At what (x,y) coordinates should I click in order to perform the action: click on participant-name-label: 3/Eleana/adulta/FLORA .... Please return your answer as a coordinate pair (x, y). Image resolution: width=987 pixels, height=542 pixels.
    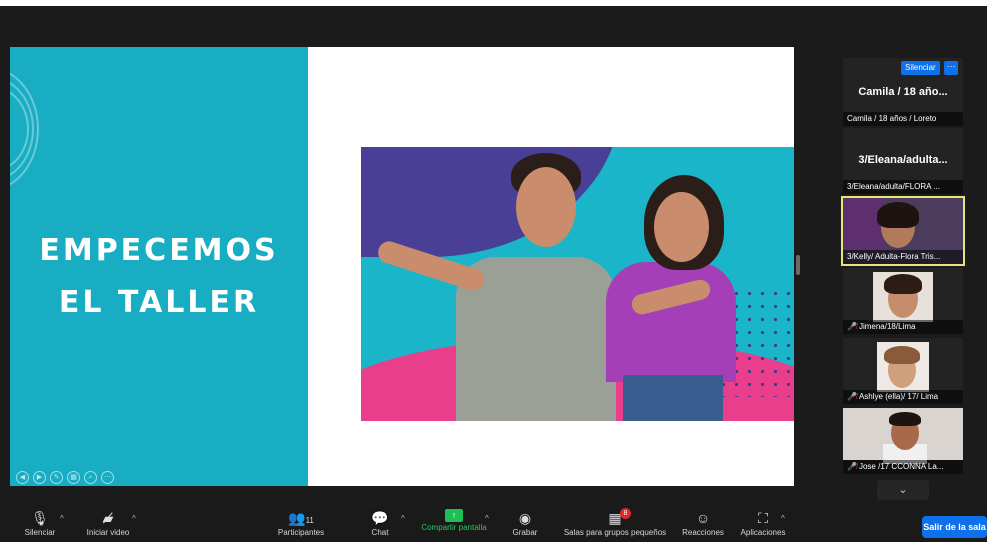
    Looking at the image, I should click on (903, 187).